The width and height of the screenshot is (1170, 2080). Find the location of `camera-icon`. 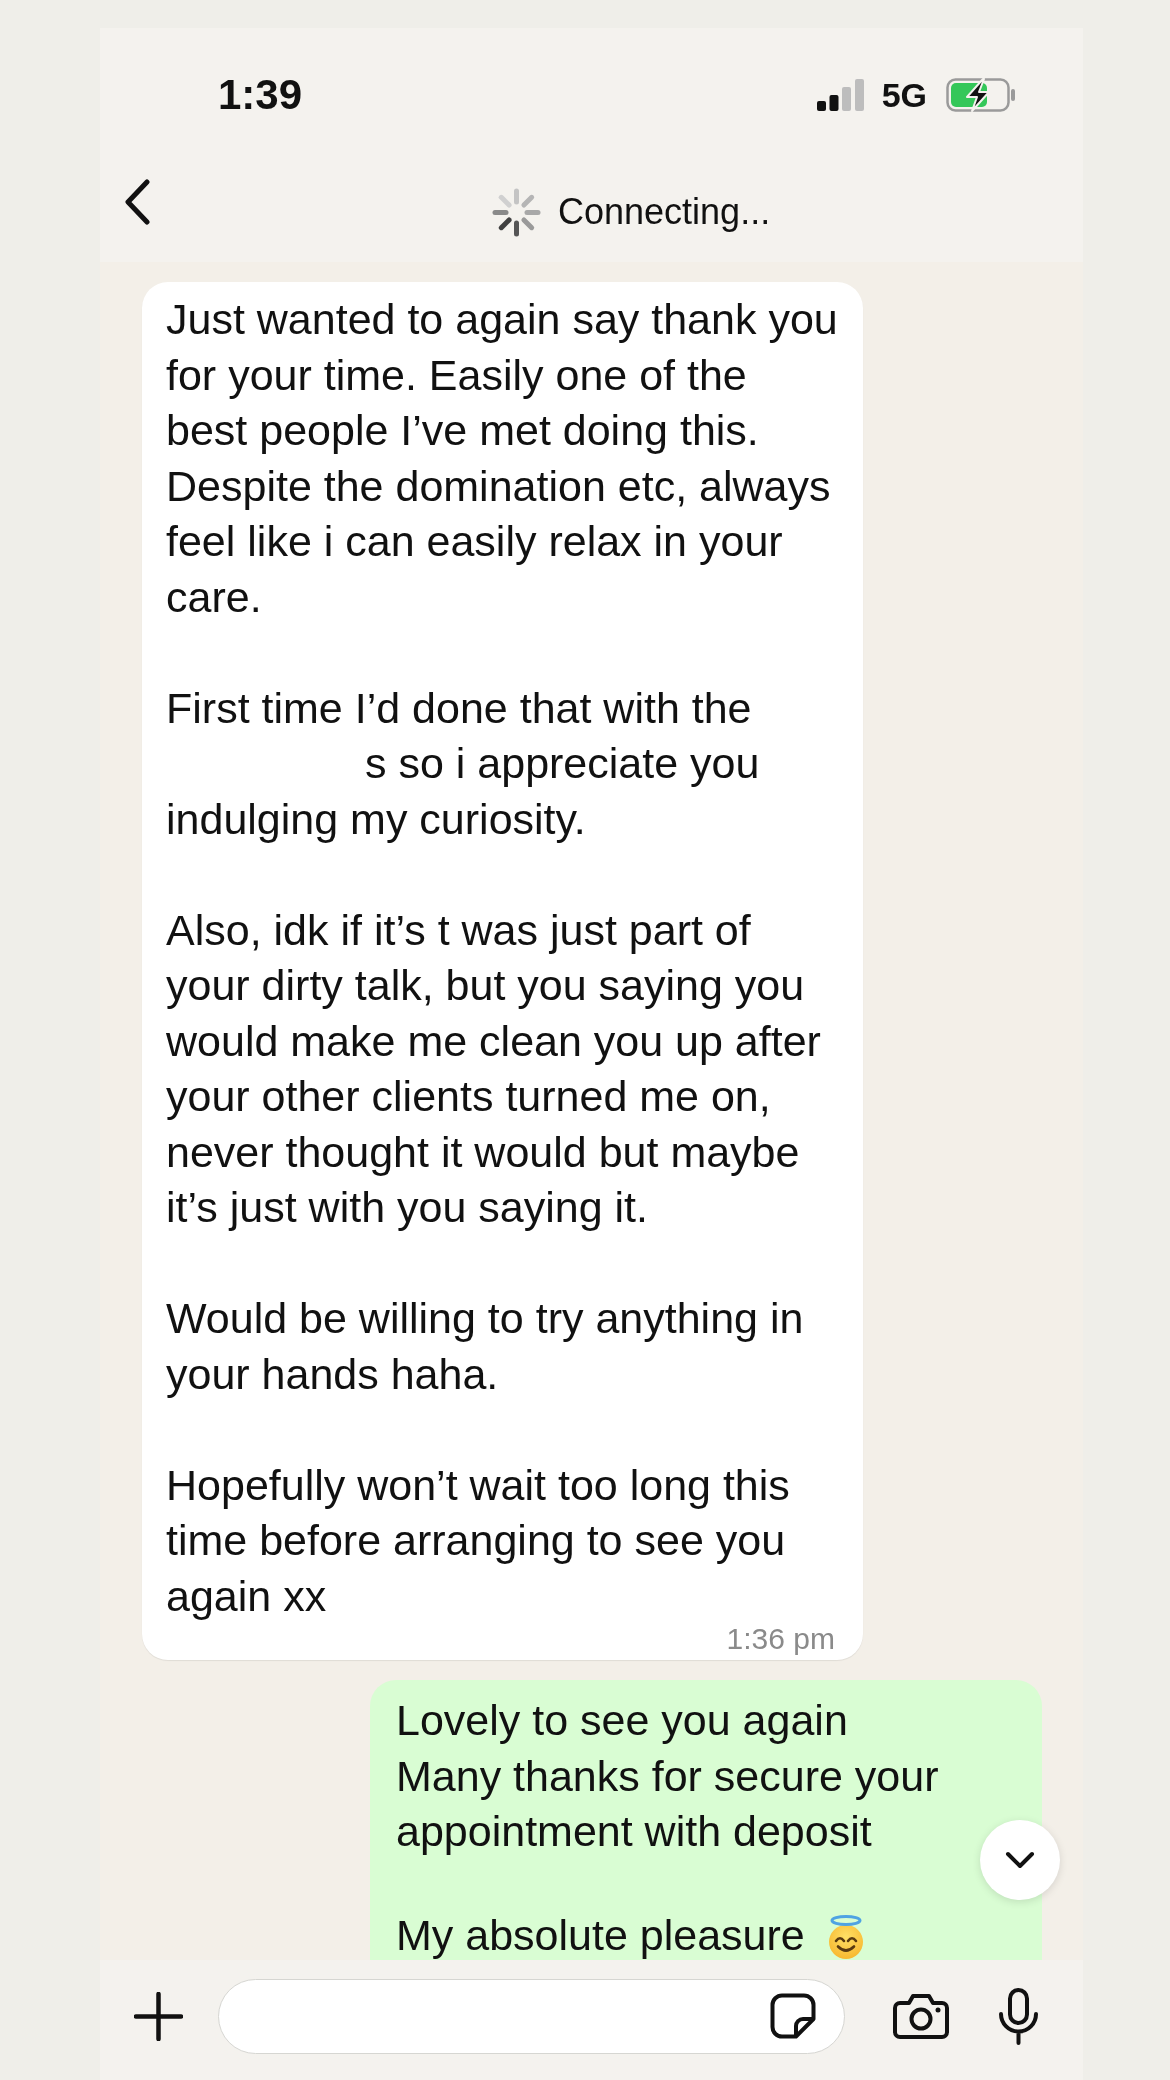

camera-icon is located at coordinates (921, 2016).